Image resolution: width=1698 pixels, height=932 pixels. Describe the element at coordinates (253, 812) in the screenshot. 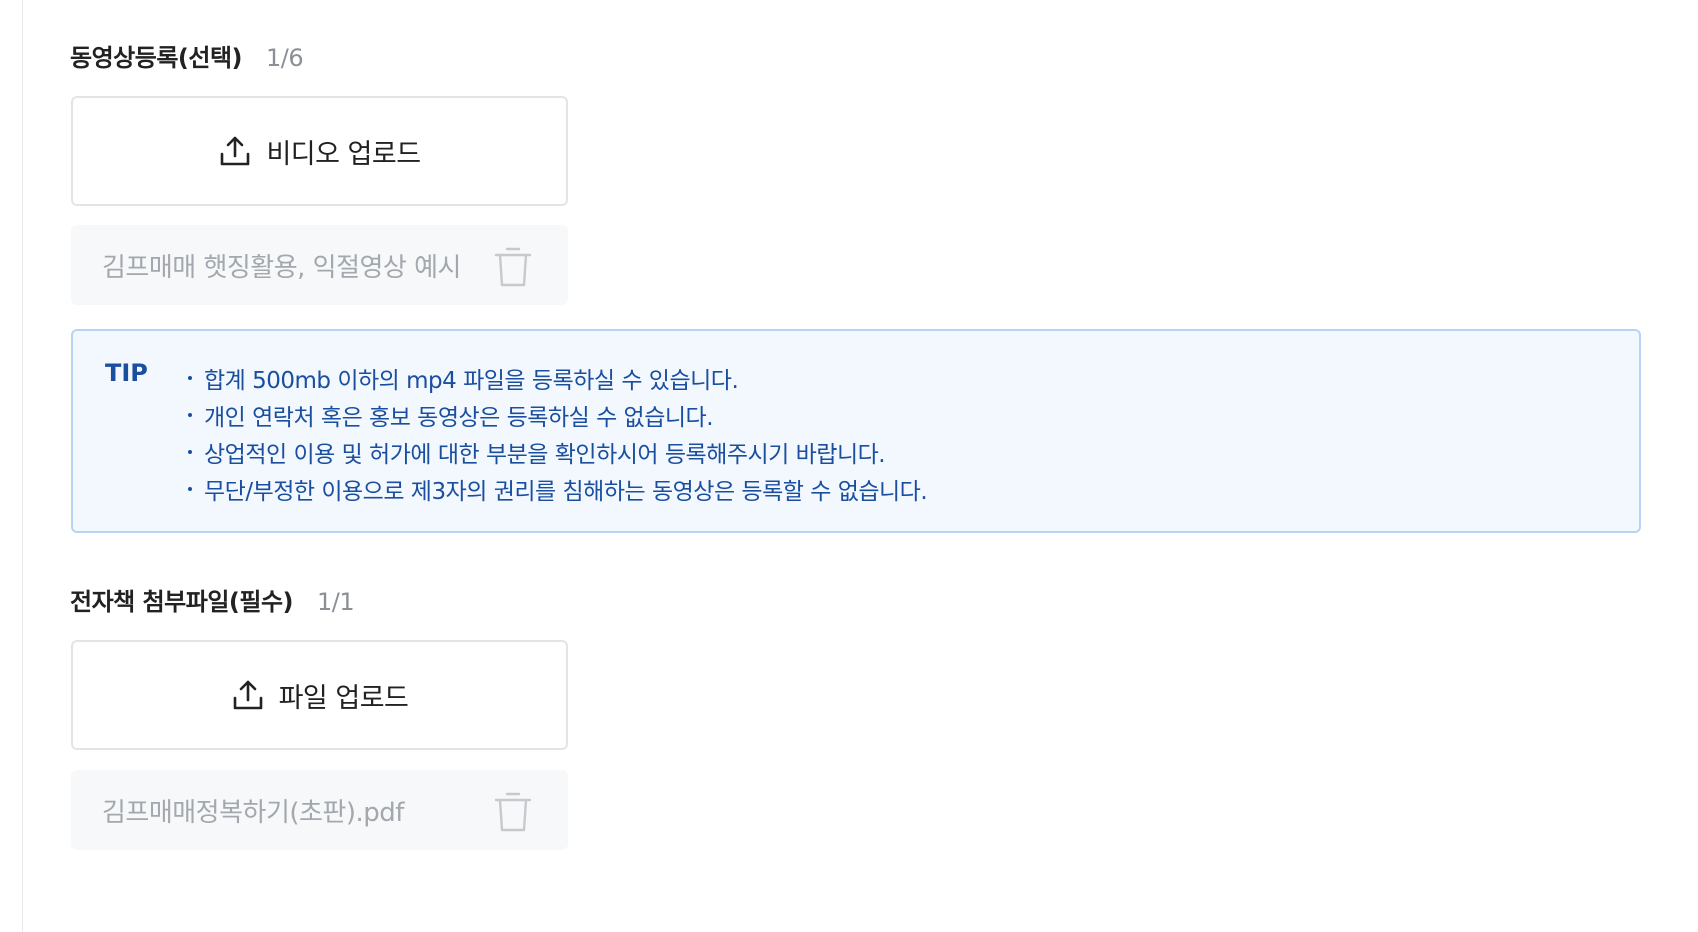

I see `ebook-file-name: 김프매매정복하기(초판).pdf` at that location.